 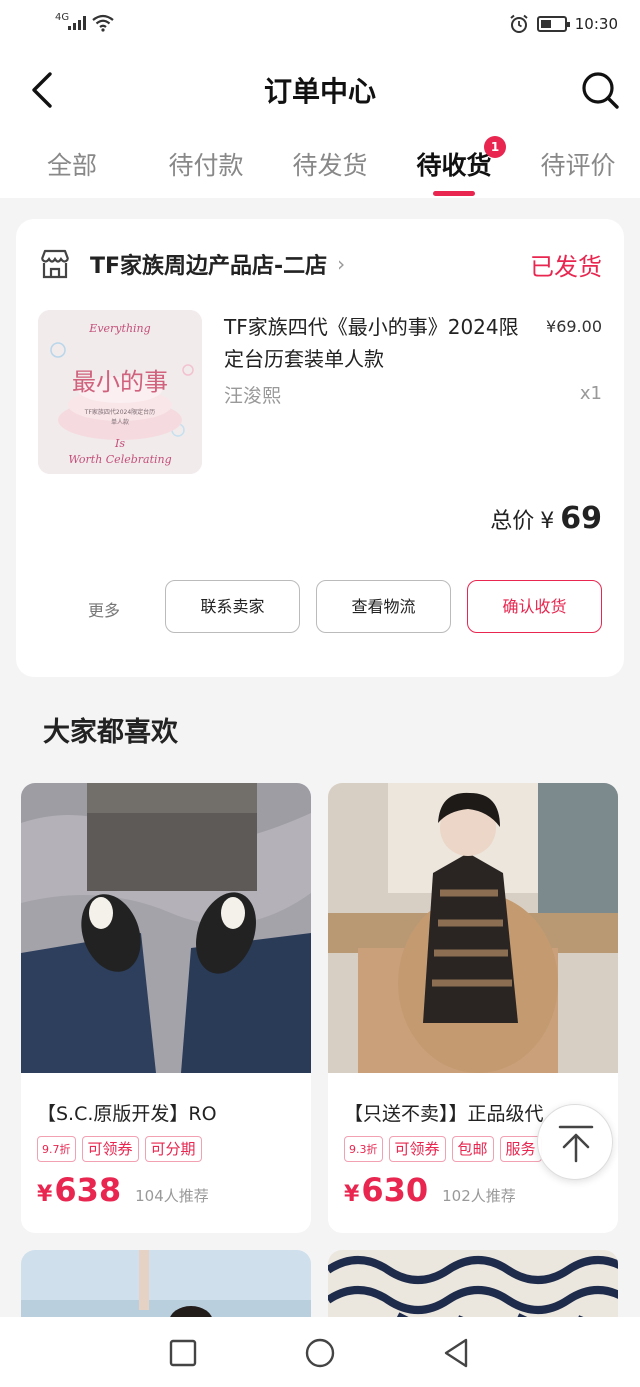 I want to click on tab-pending-receipt: 待收货 1, so click(x=454, y=165).